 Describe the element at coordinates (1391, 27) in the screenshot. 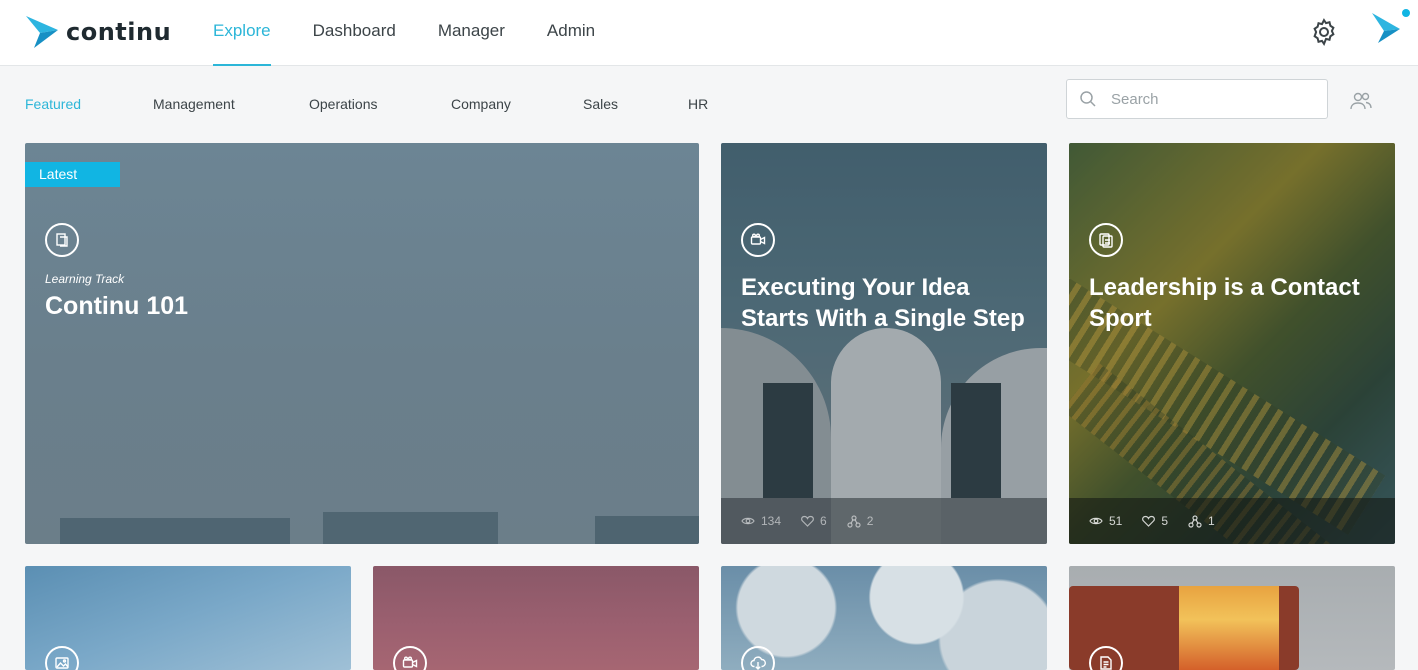

I see `user-avatar` at that location.